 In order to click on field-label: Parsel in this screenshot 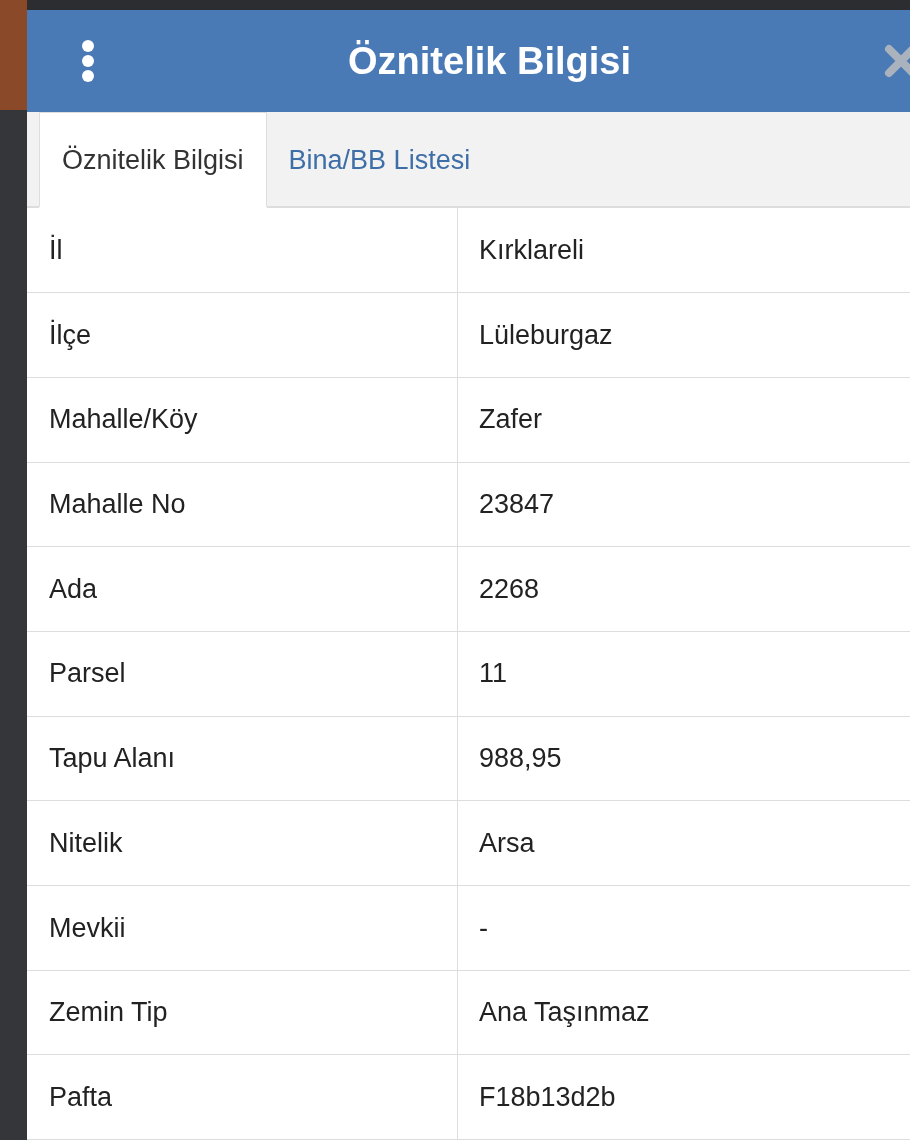, I will do `click(242, 673)`.